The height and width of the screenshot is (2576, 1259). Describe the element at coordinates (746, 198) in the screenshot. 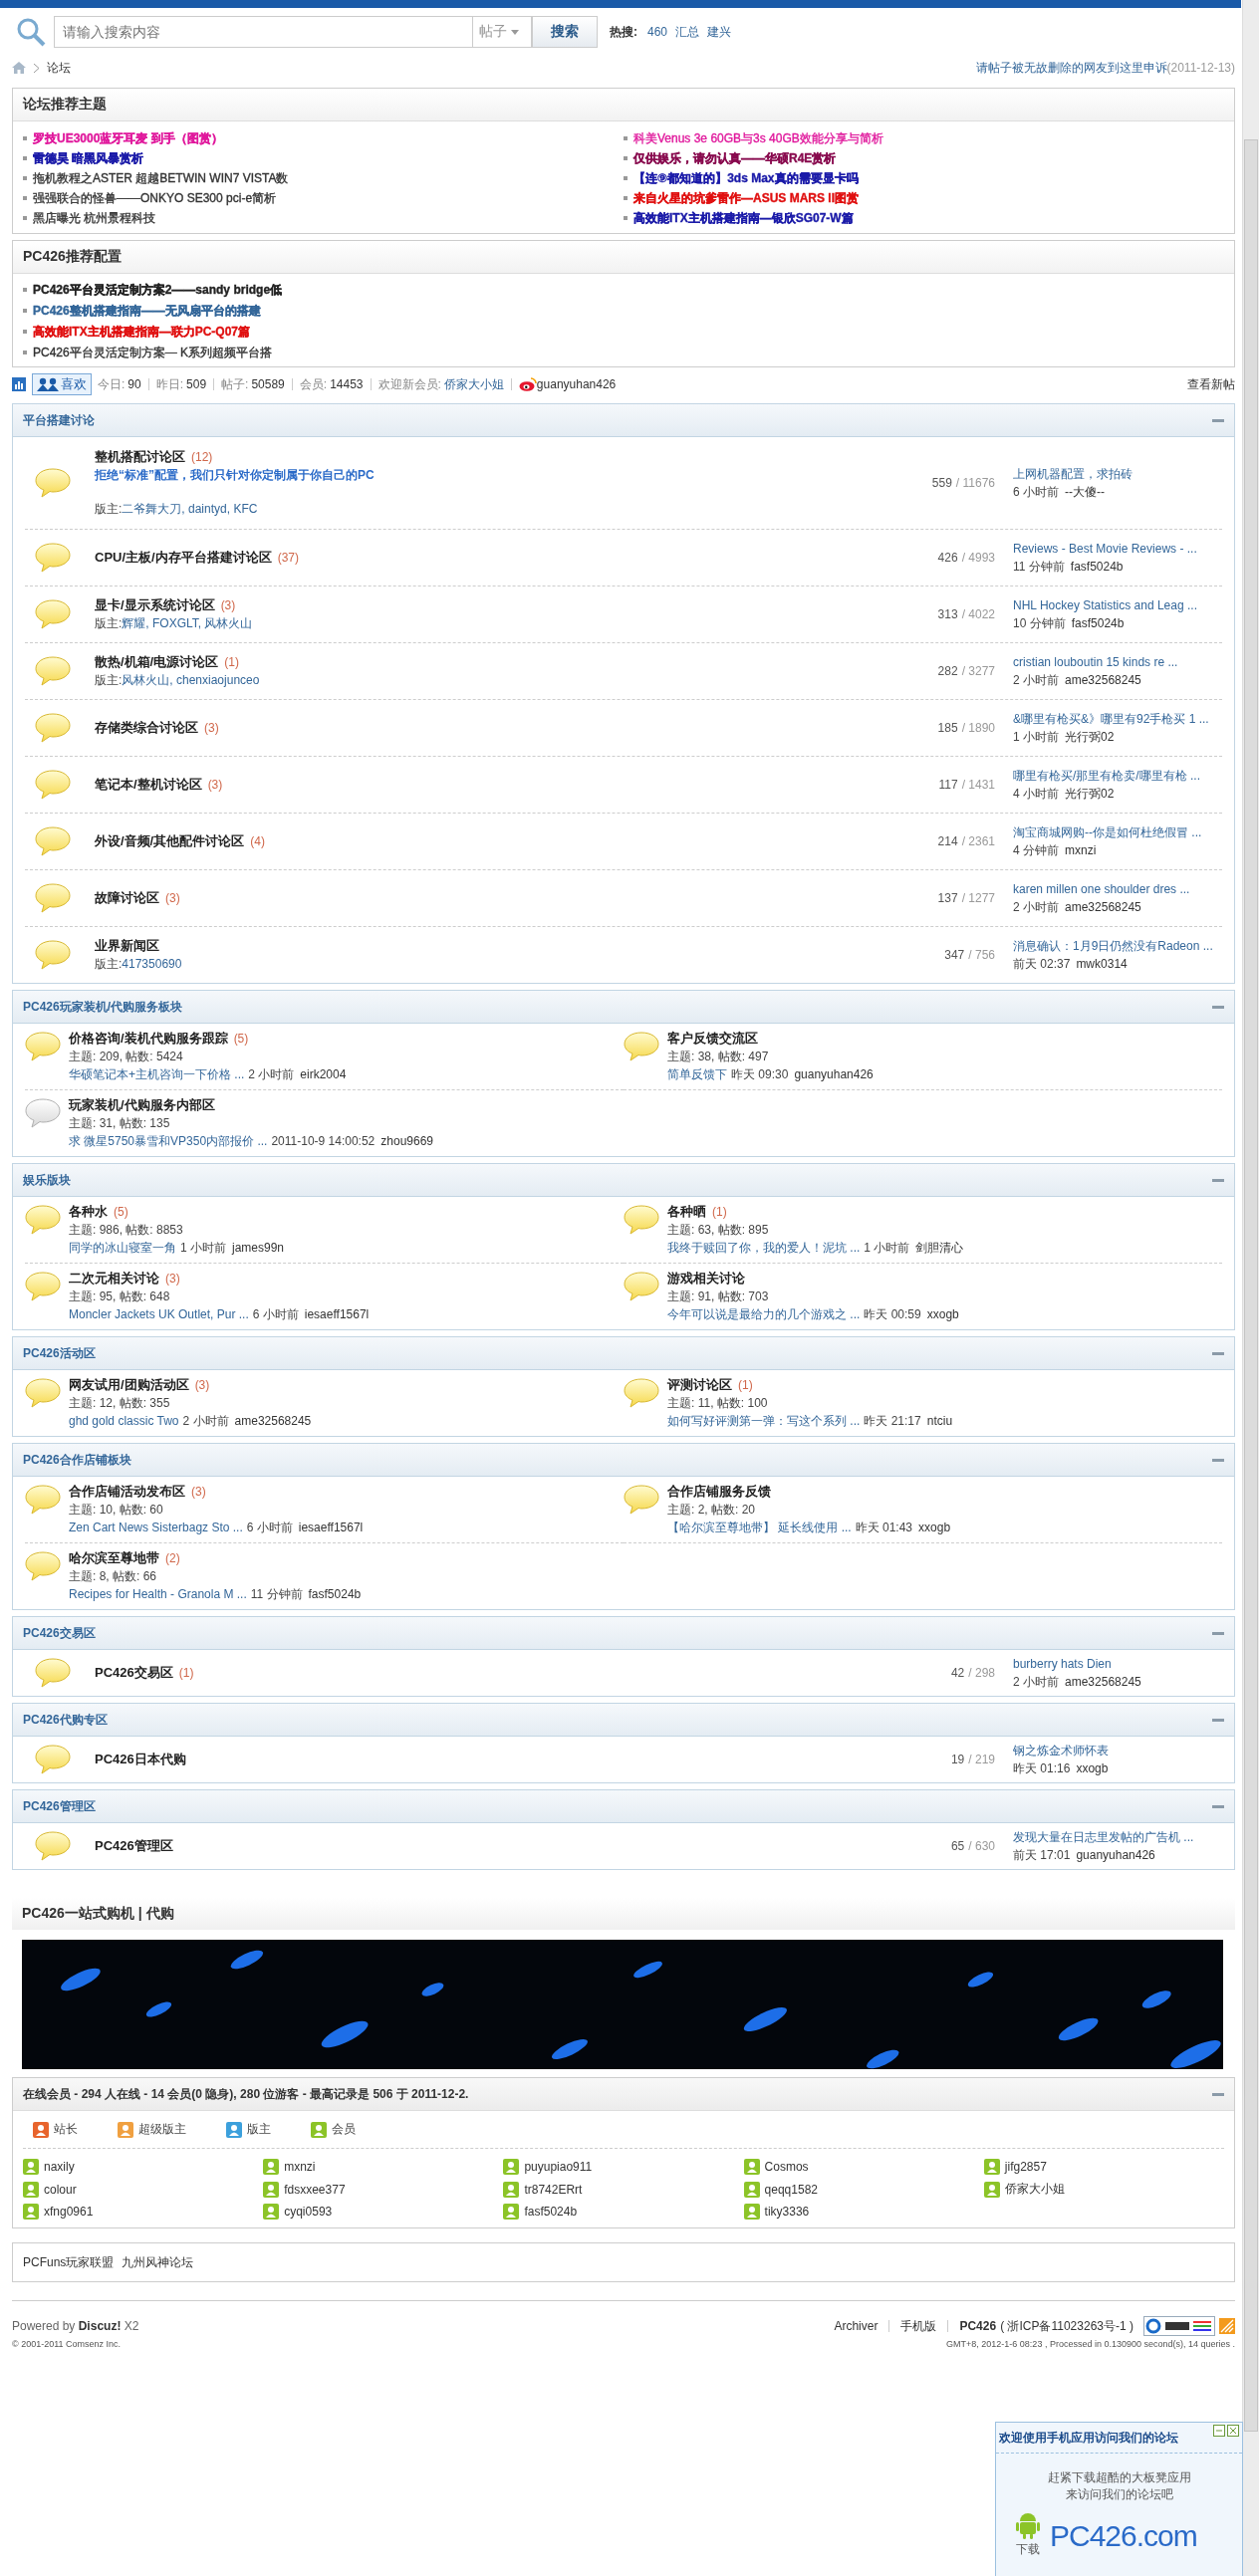

I see `topic-link: 来自火星的坑爹雷作—ASUS MARS II图赏` at that location.